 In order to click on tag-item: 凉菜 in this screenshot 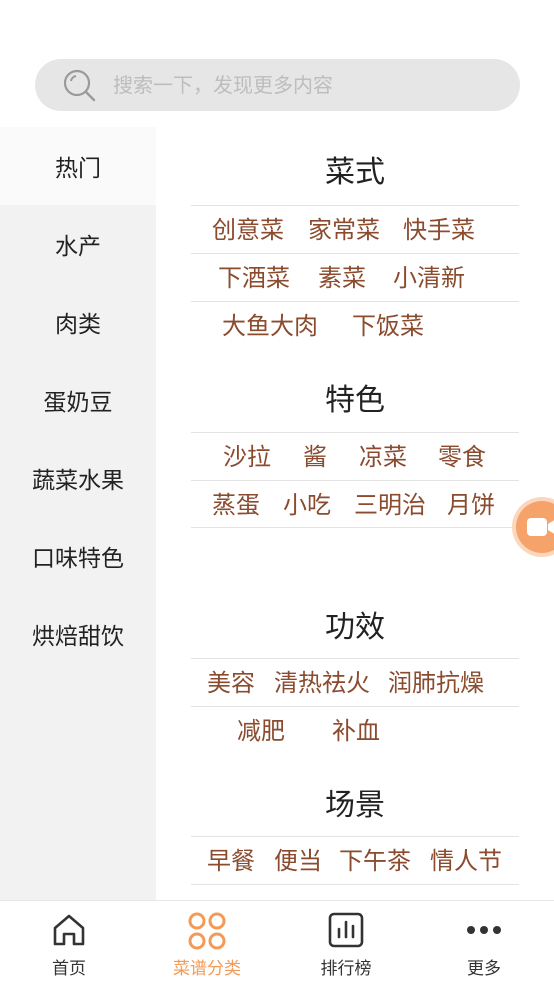, I will do `click(383, 457)`.